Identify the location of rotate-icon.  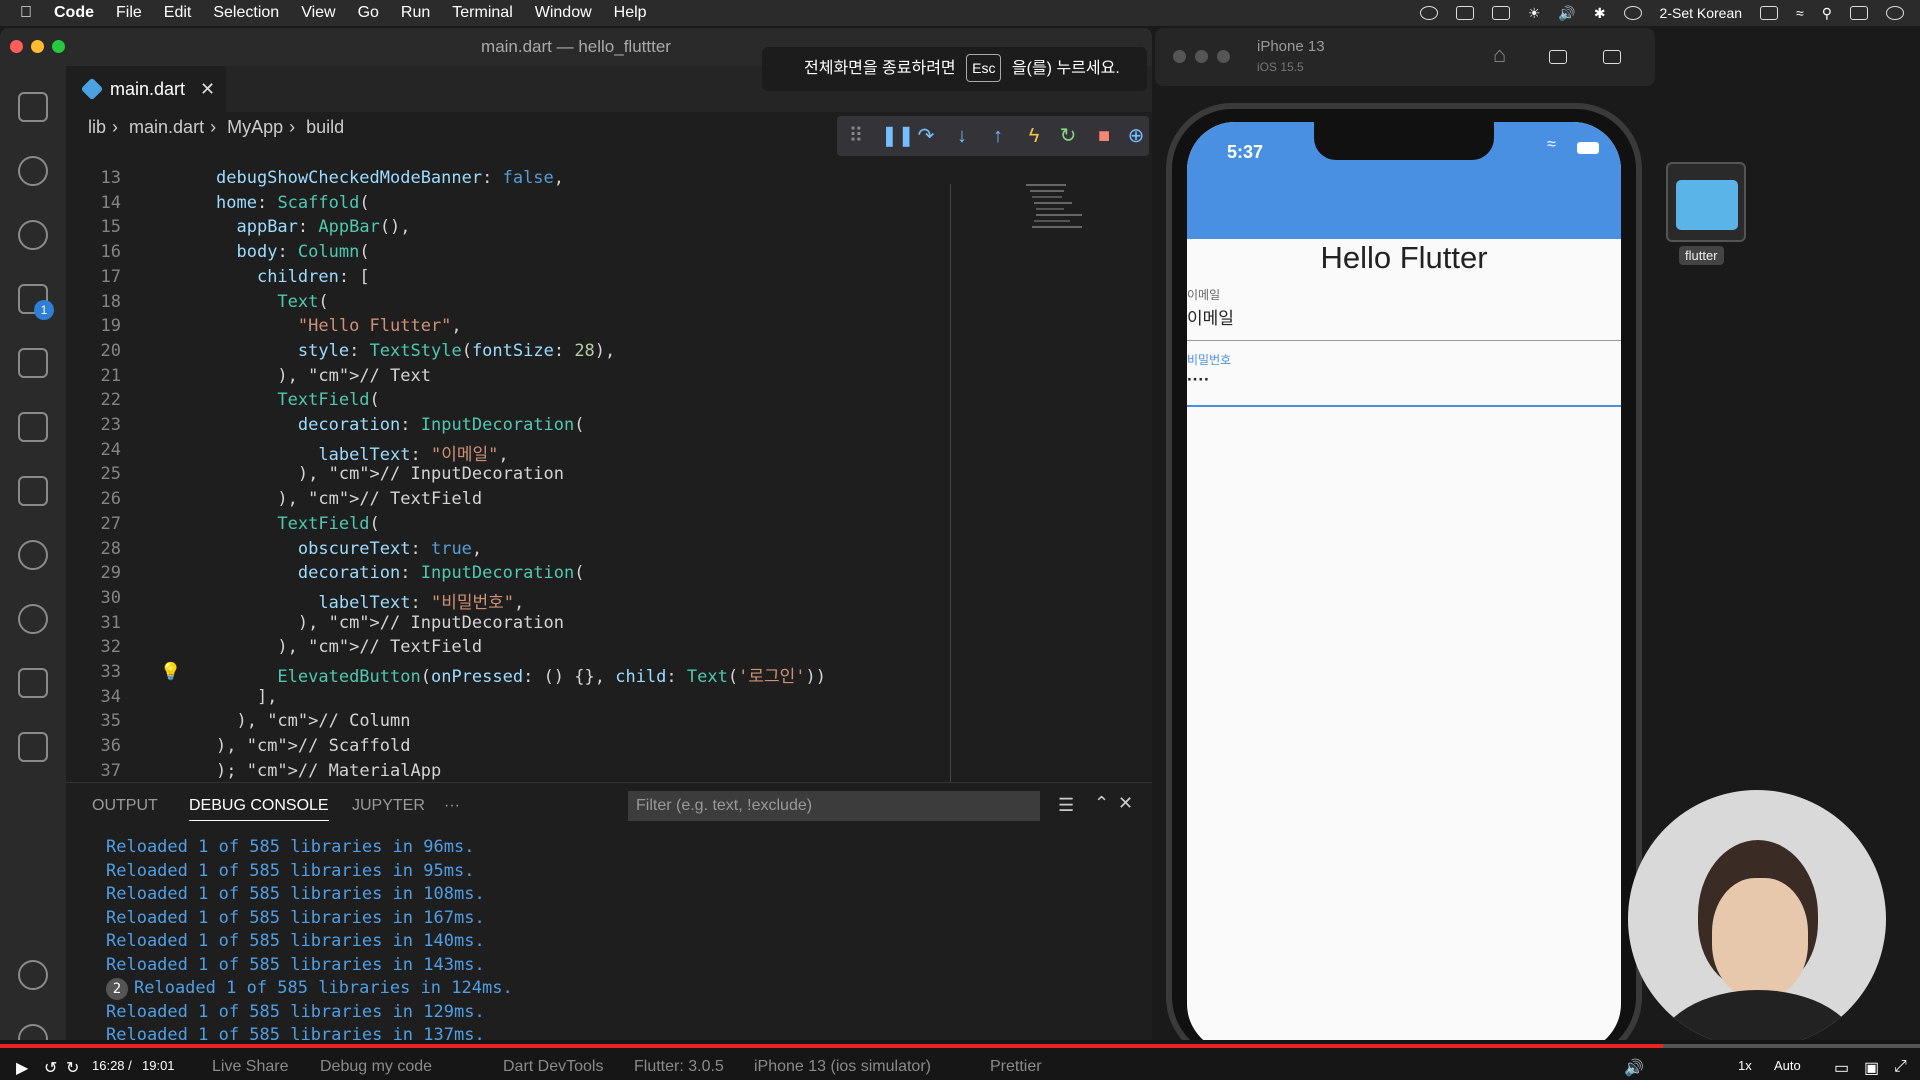
(1612, 57).